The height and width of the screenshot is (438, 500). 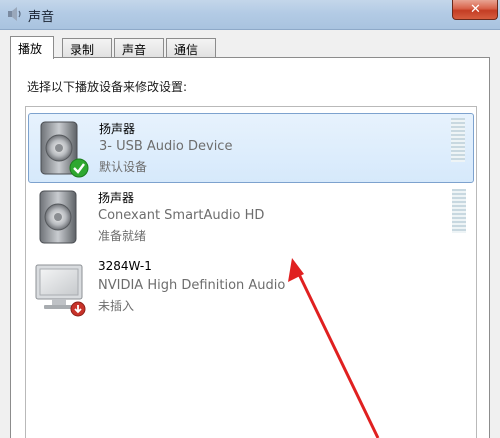 I want to click on device-status: 未插入, so click(x=116, y=306).